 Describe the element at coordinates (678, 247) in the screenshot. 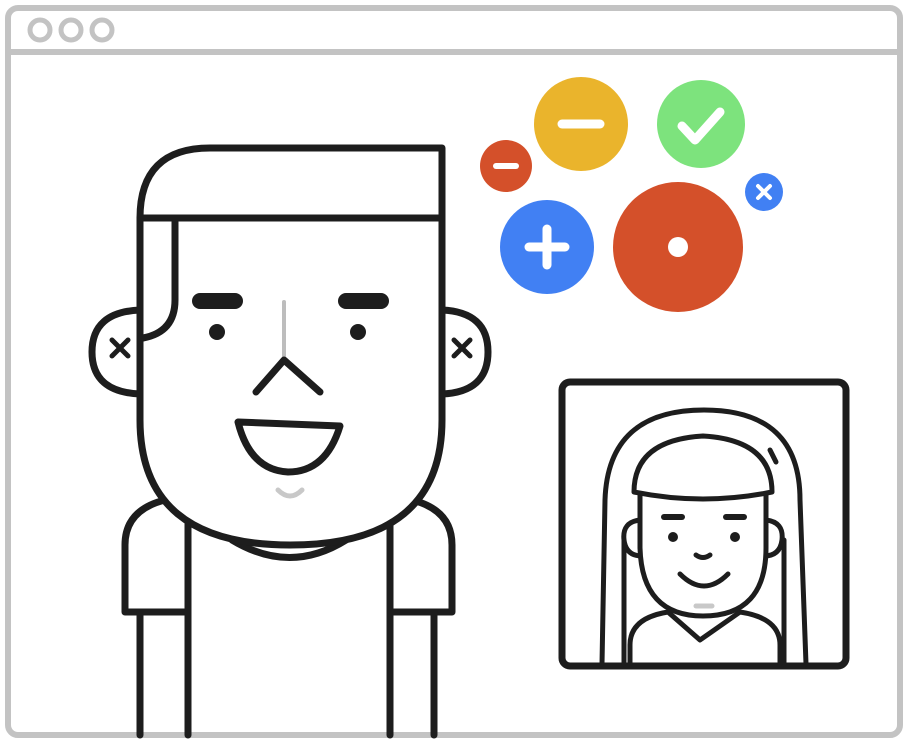

I see `record-icon` at that location.